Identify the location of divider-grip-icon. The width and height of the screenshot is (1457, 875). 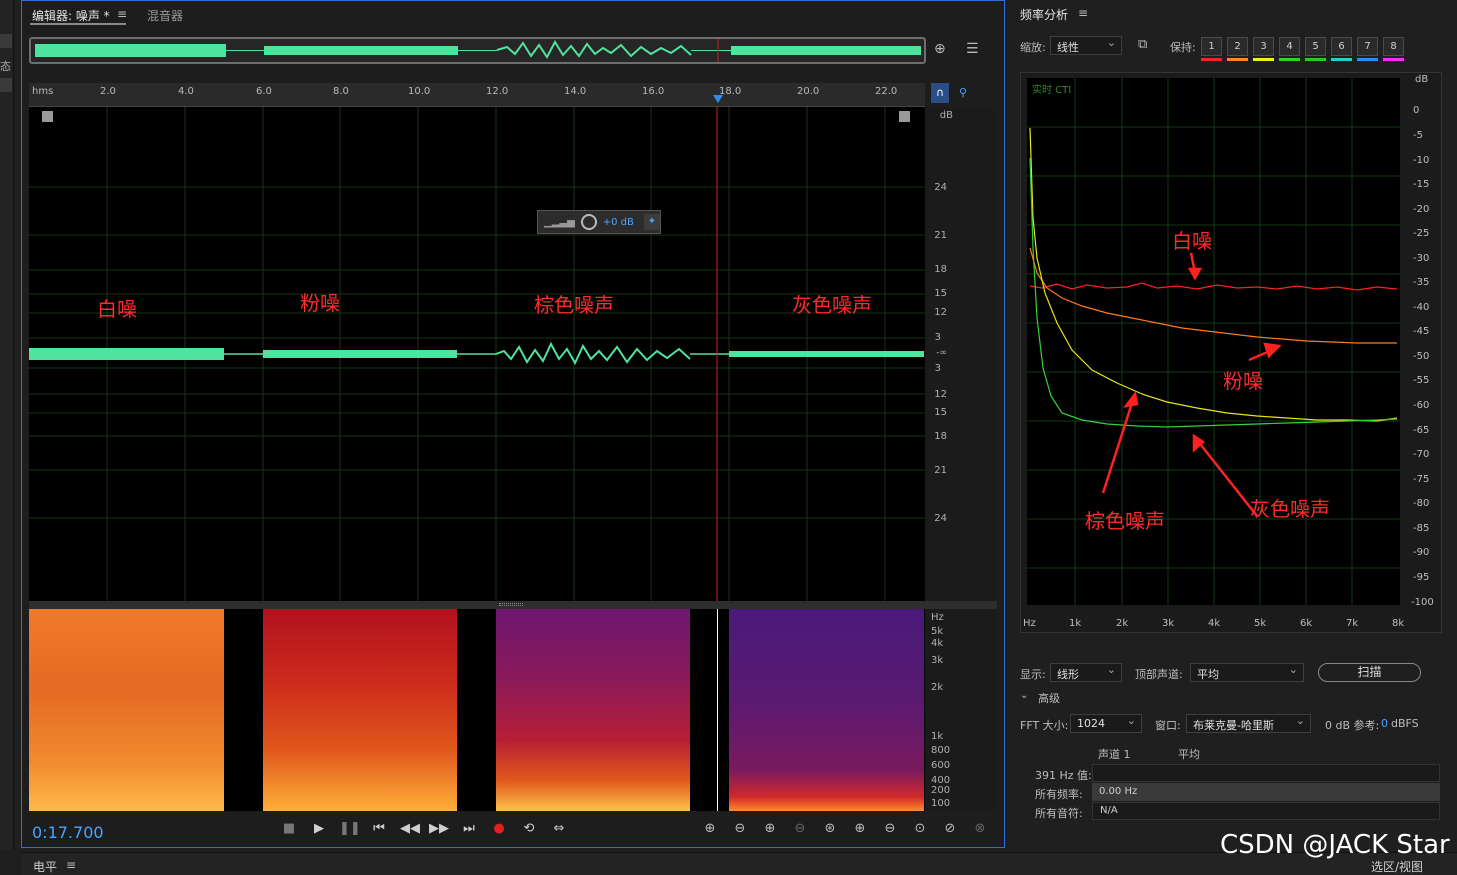
(511, 604).